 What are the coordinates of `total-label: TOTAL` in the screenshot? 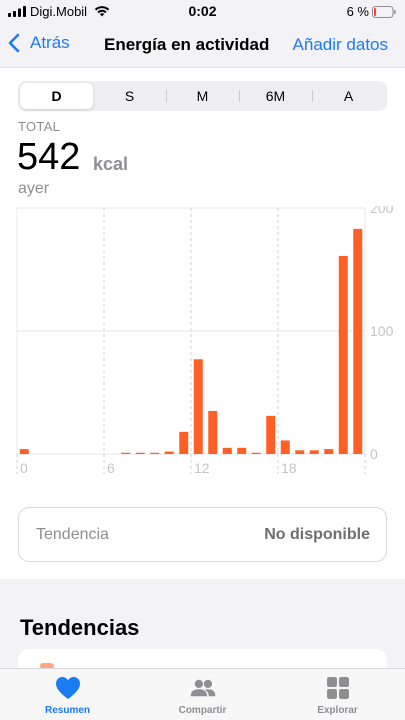 It's located at (39, 126).